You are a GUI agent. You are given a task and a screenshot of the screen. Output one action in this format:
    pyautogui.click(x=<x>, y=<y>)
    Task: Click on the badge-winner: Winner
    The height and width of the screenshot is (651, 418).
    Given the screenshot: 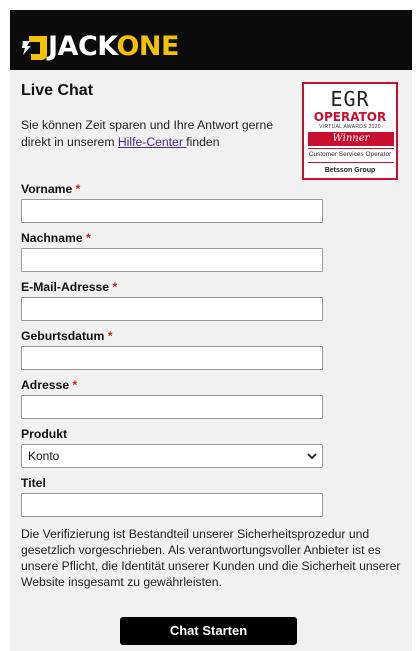 What is the action you would take?
    pyautogui.click(x=351, y=139)
    